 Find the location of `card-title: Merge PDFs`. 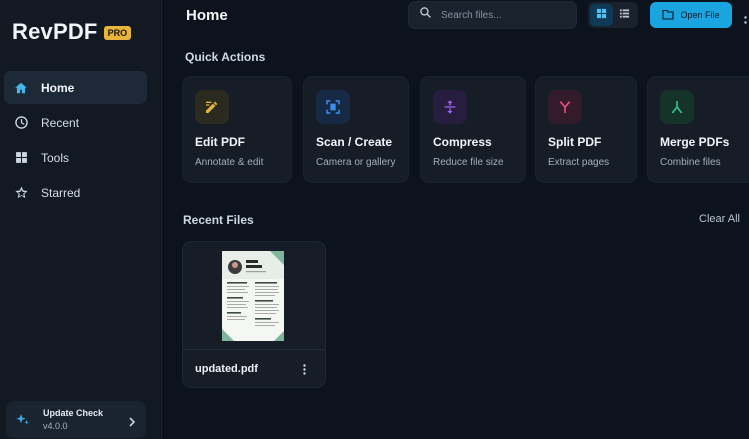

card-title: Merge PDFs is located at coordinates (695, 142).